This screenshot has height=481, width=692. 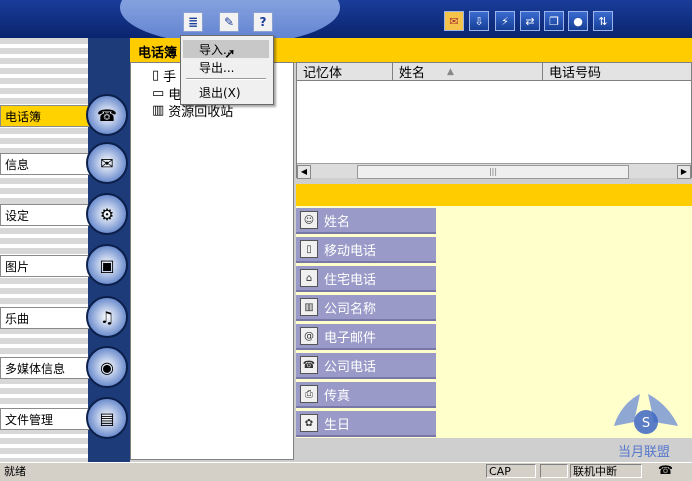 I want to click on nav-item-label: 图片, so click(x=17, y=266).